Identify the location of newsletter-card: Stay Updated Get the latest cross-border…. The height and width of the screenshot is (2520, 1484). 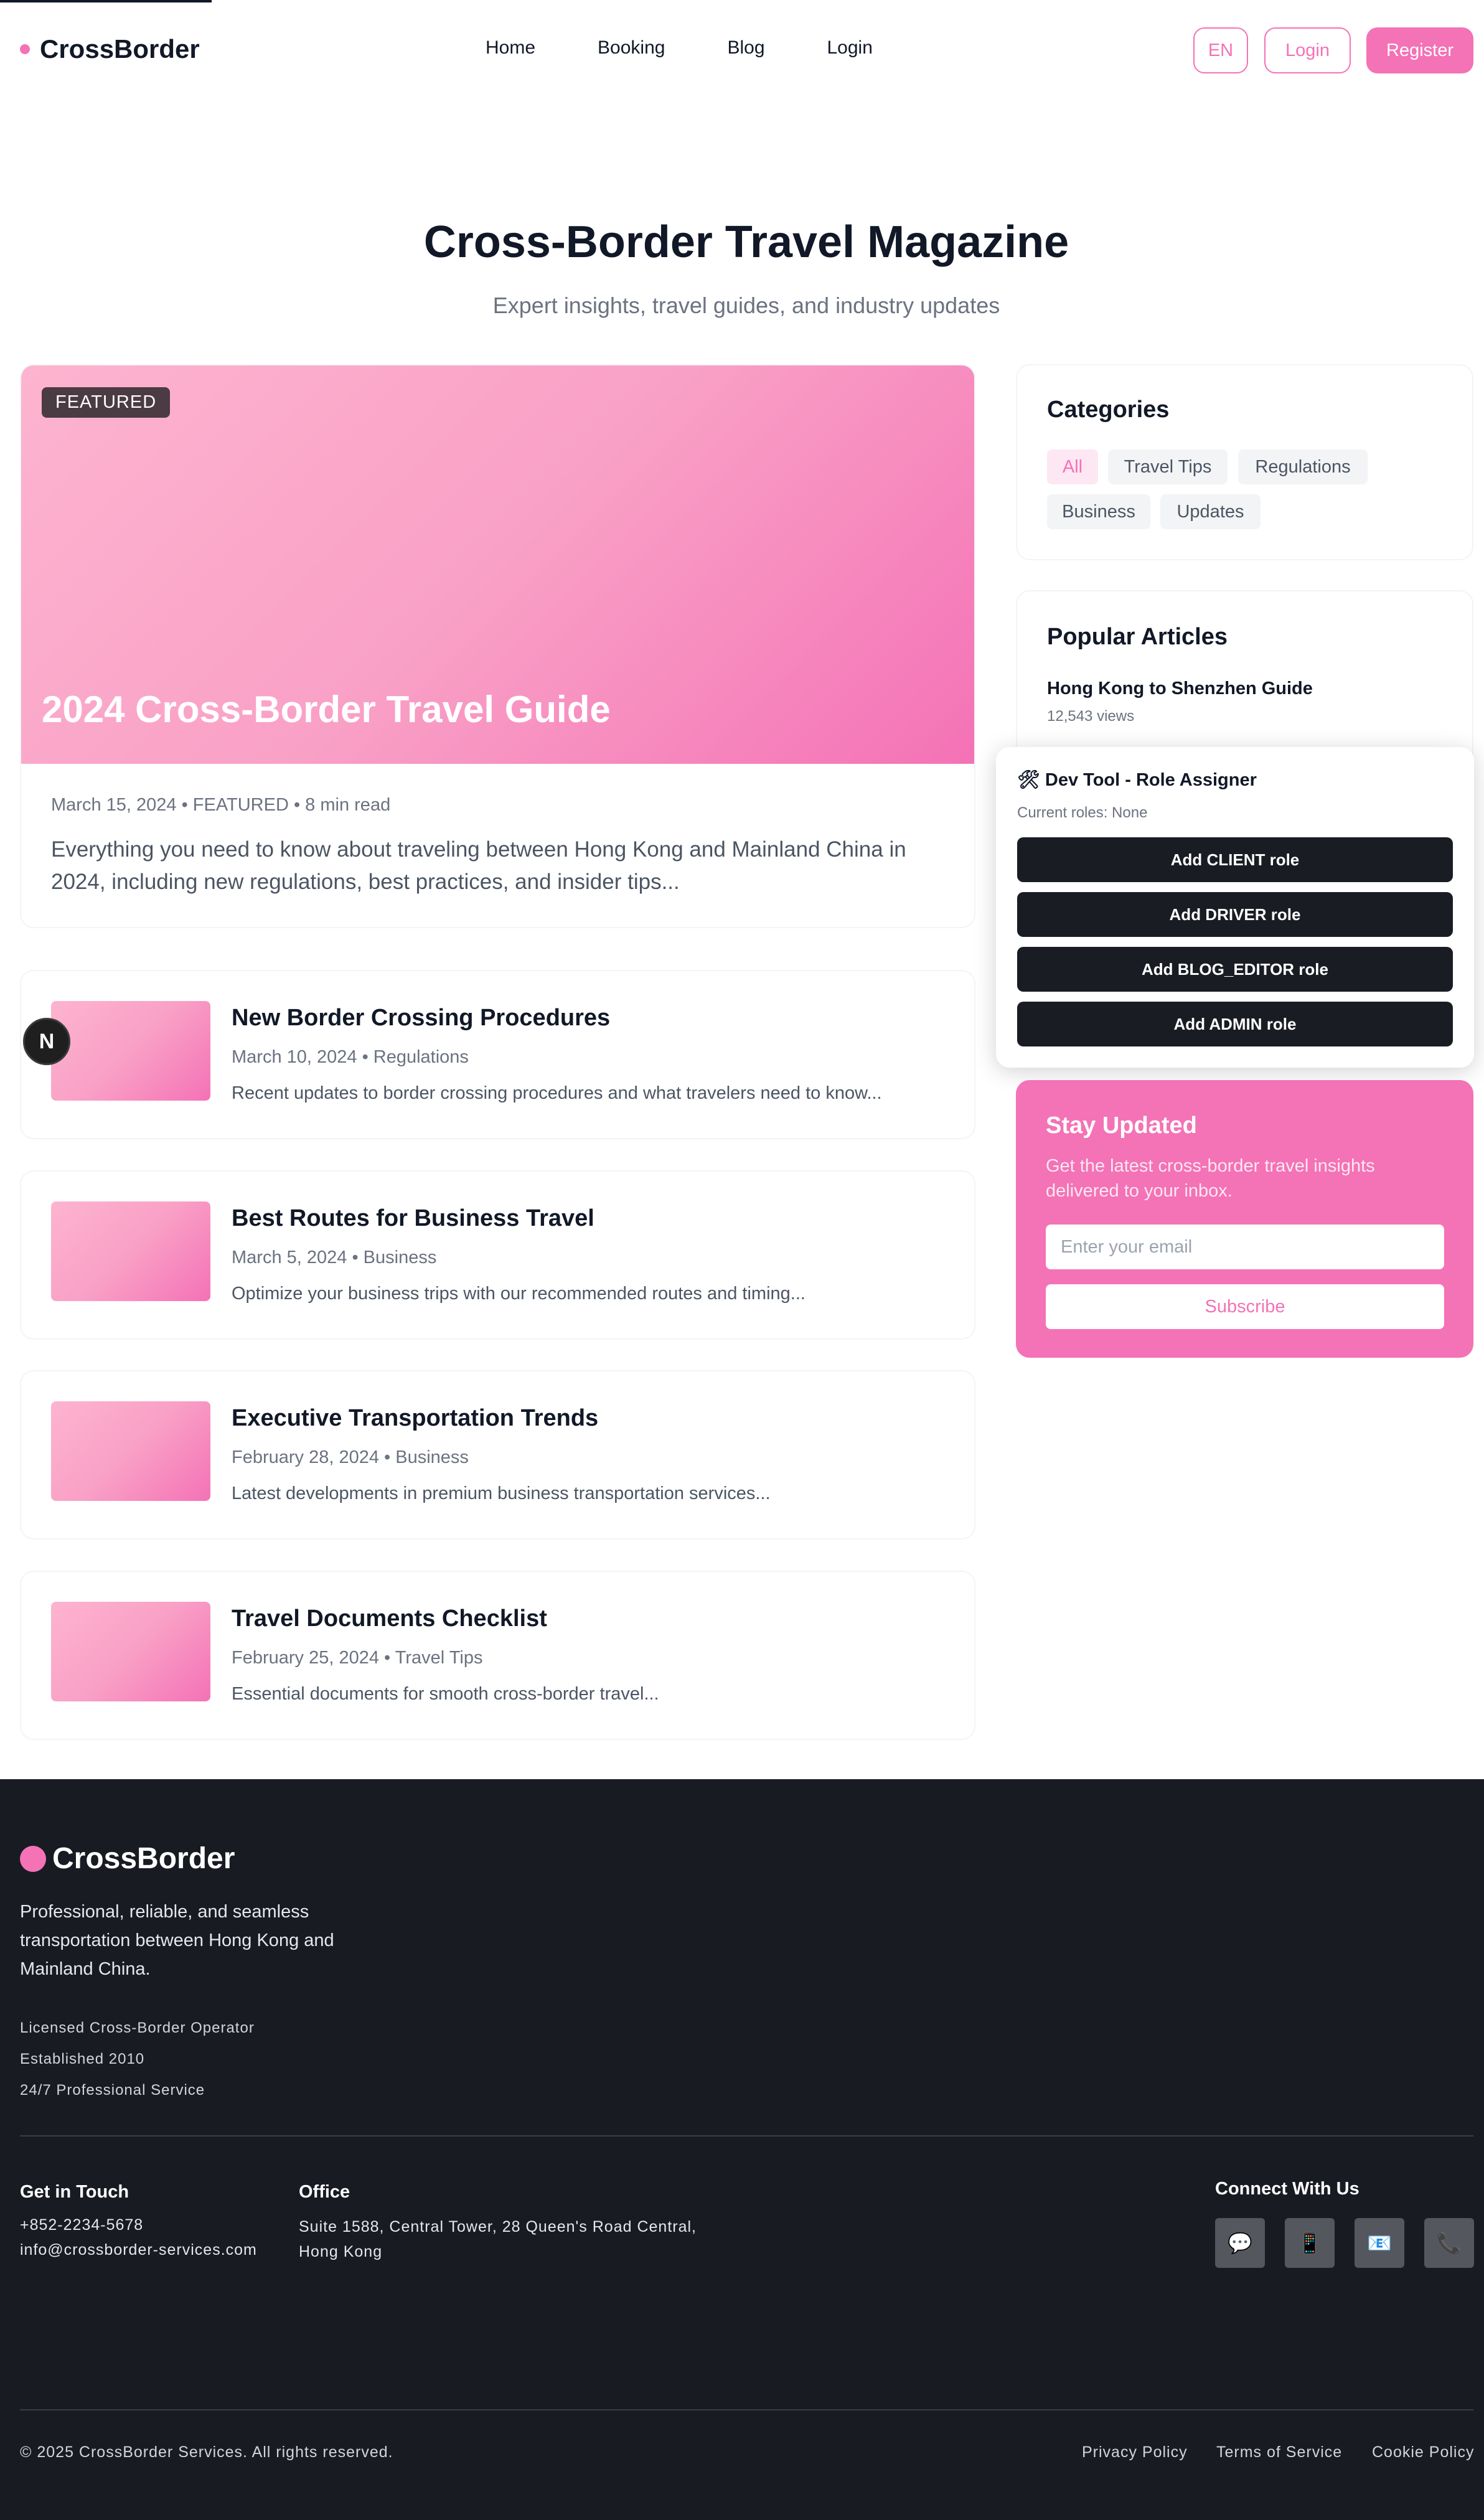
(1244, 1219).